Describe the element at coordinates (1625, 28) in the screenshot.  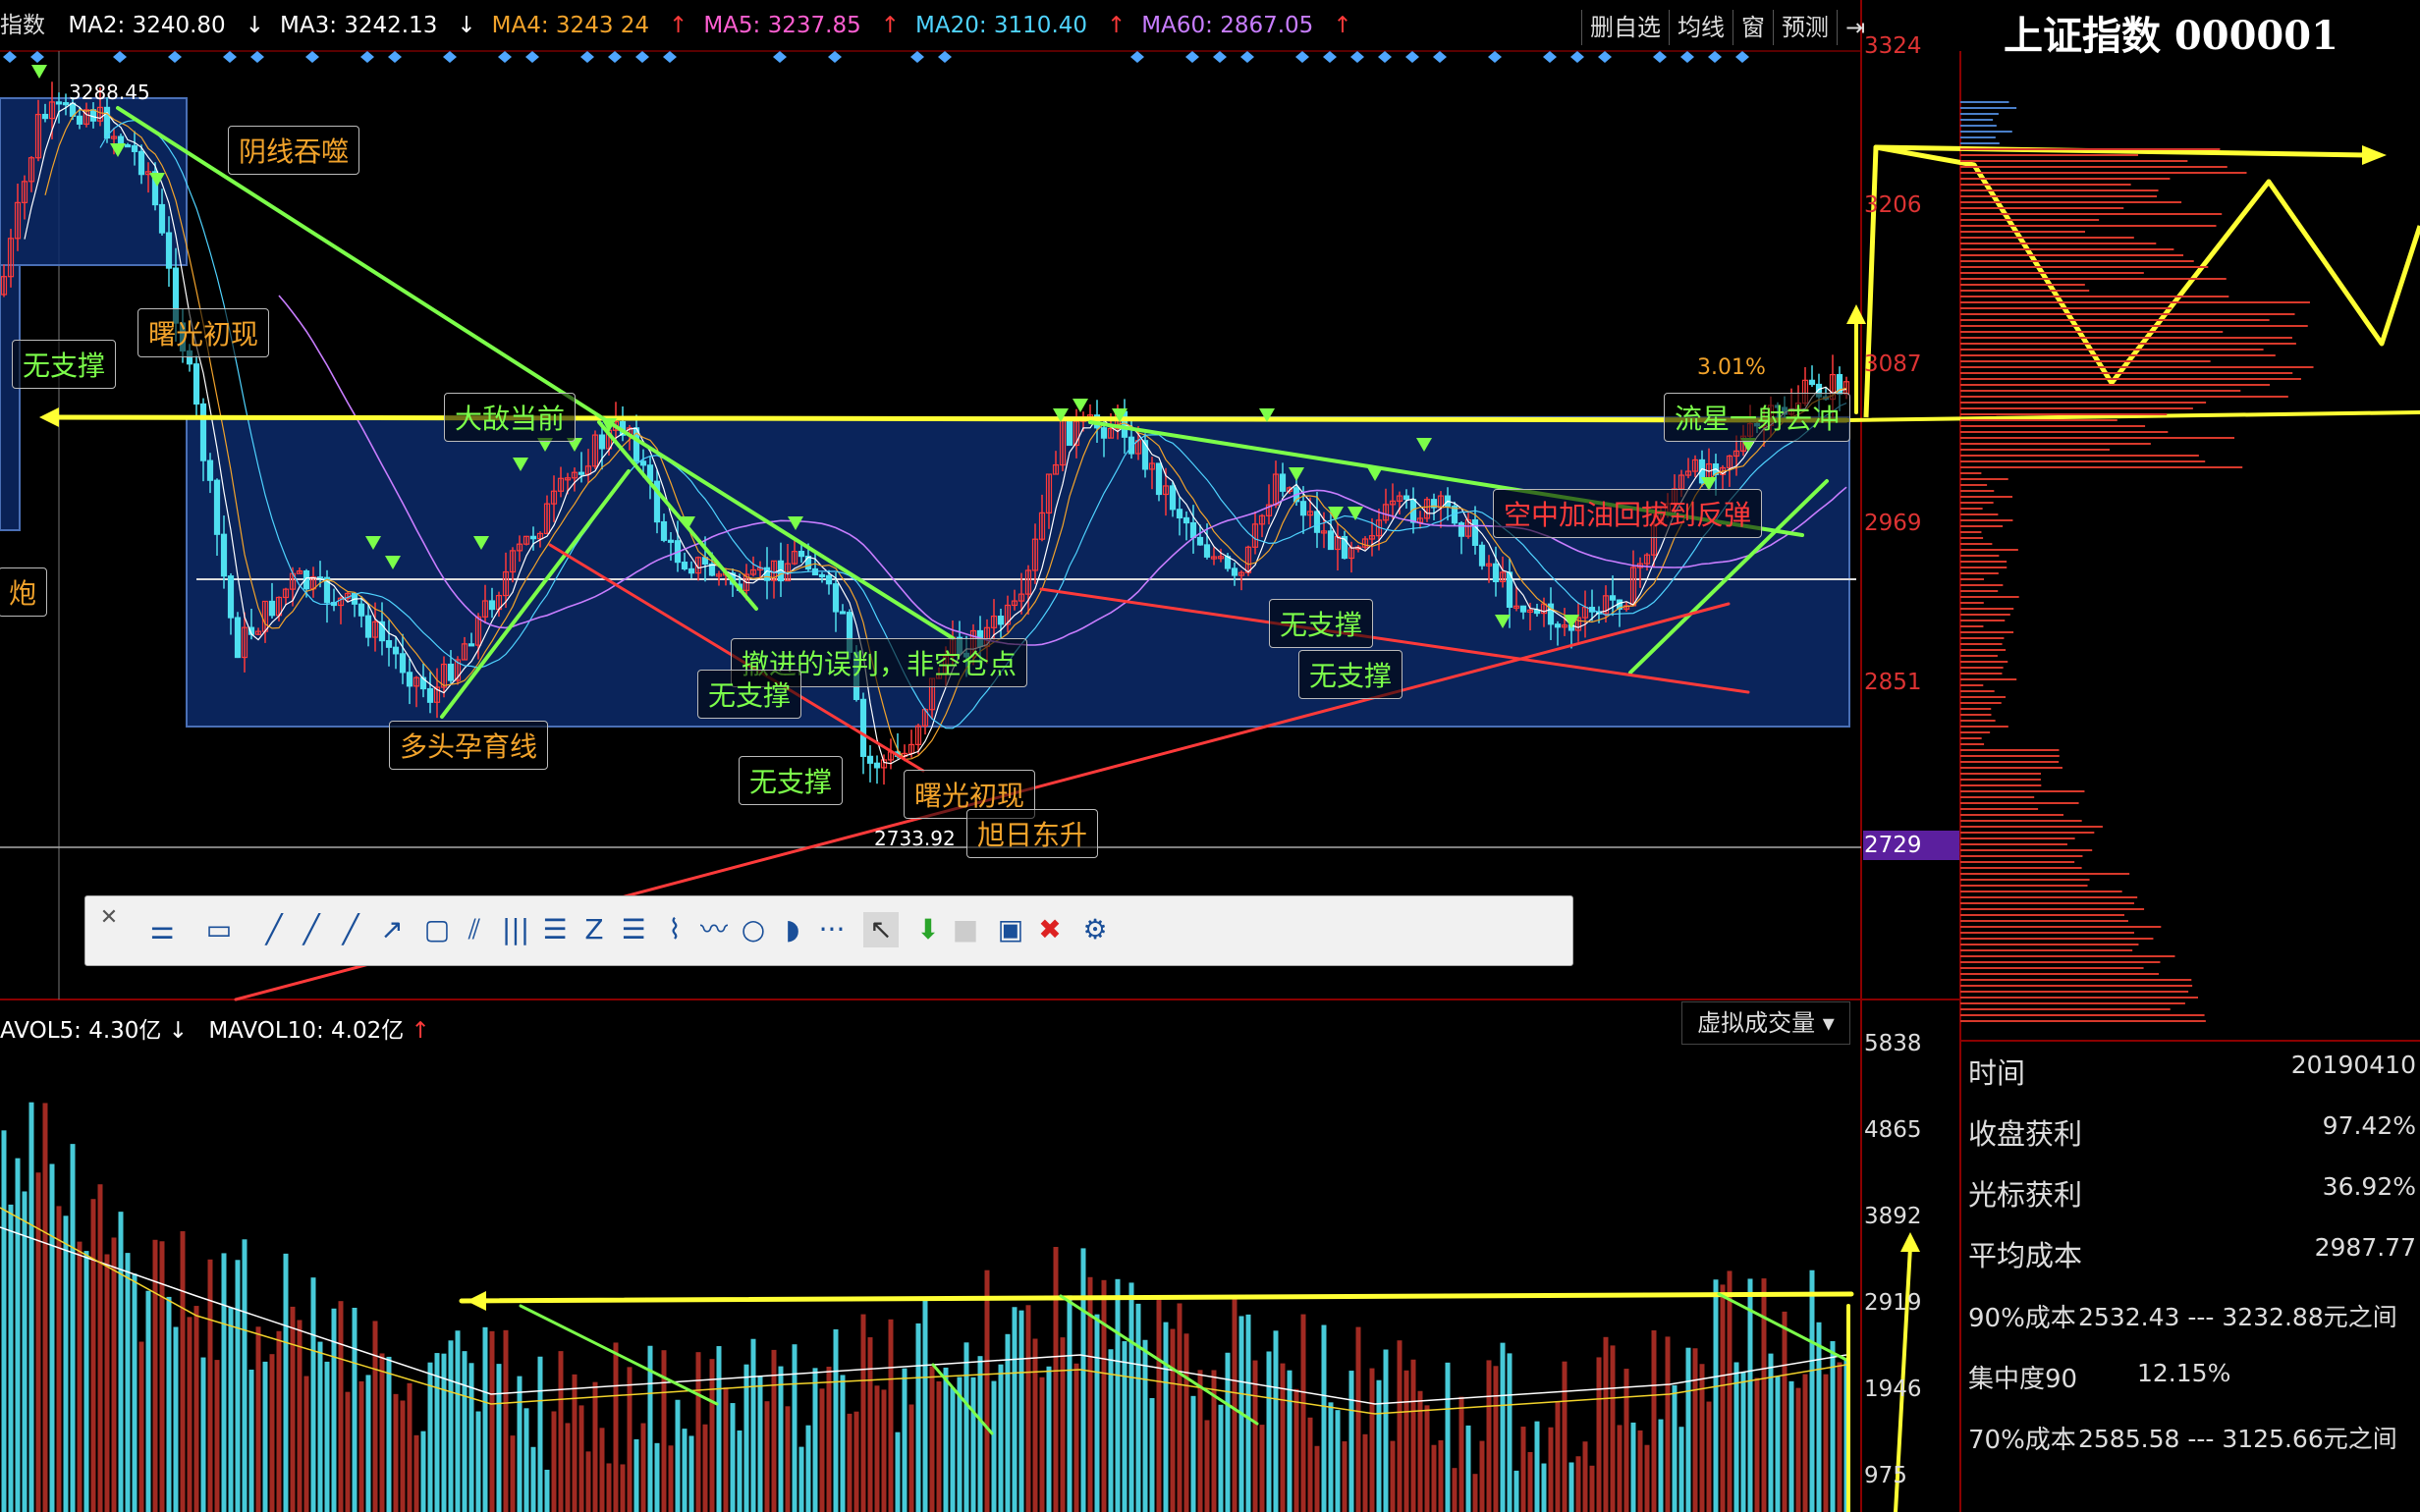
I see `remove-favorite-button: 删自选` at that location.